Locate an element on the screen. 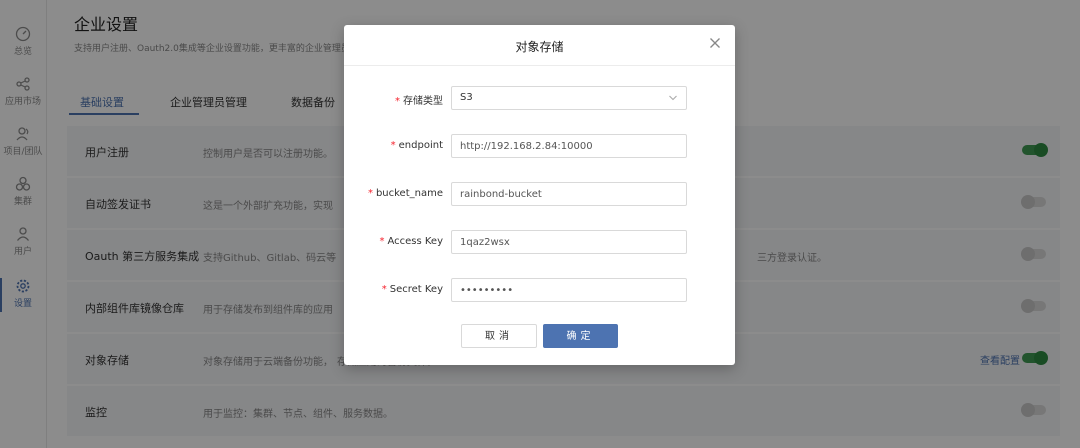 This screenshot has height=448, width=1080. form-item-endpoint: * endpoint is located at coordinates (539, 147).